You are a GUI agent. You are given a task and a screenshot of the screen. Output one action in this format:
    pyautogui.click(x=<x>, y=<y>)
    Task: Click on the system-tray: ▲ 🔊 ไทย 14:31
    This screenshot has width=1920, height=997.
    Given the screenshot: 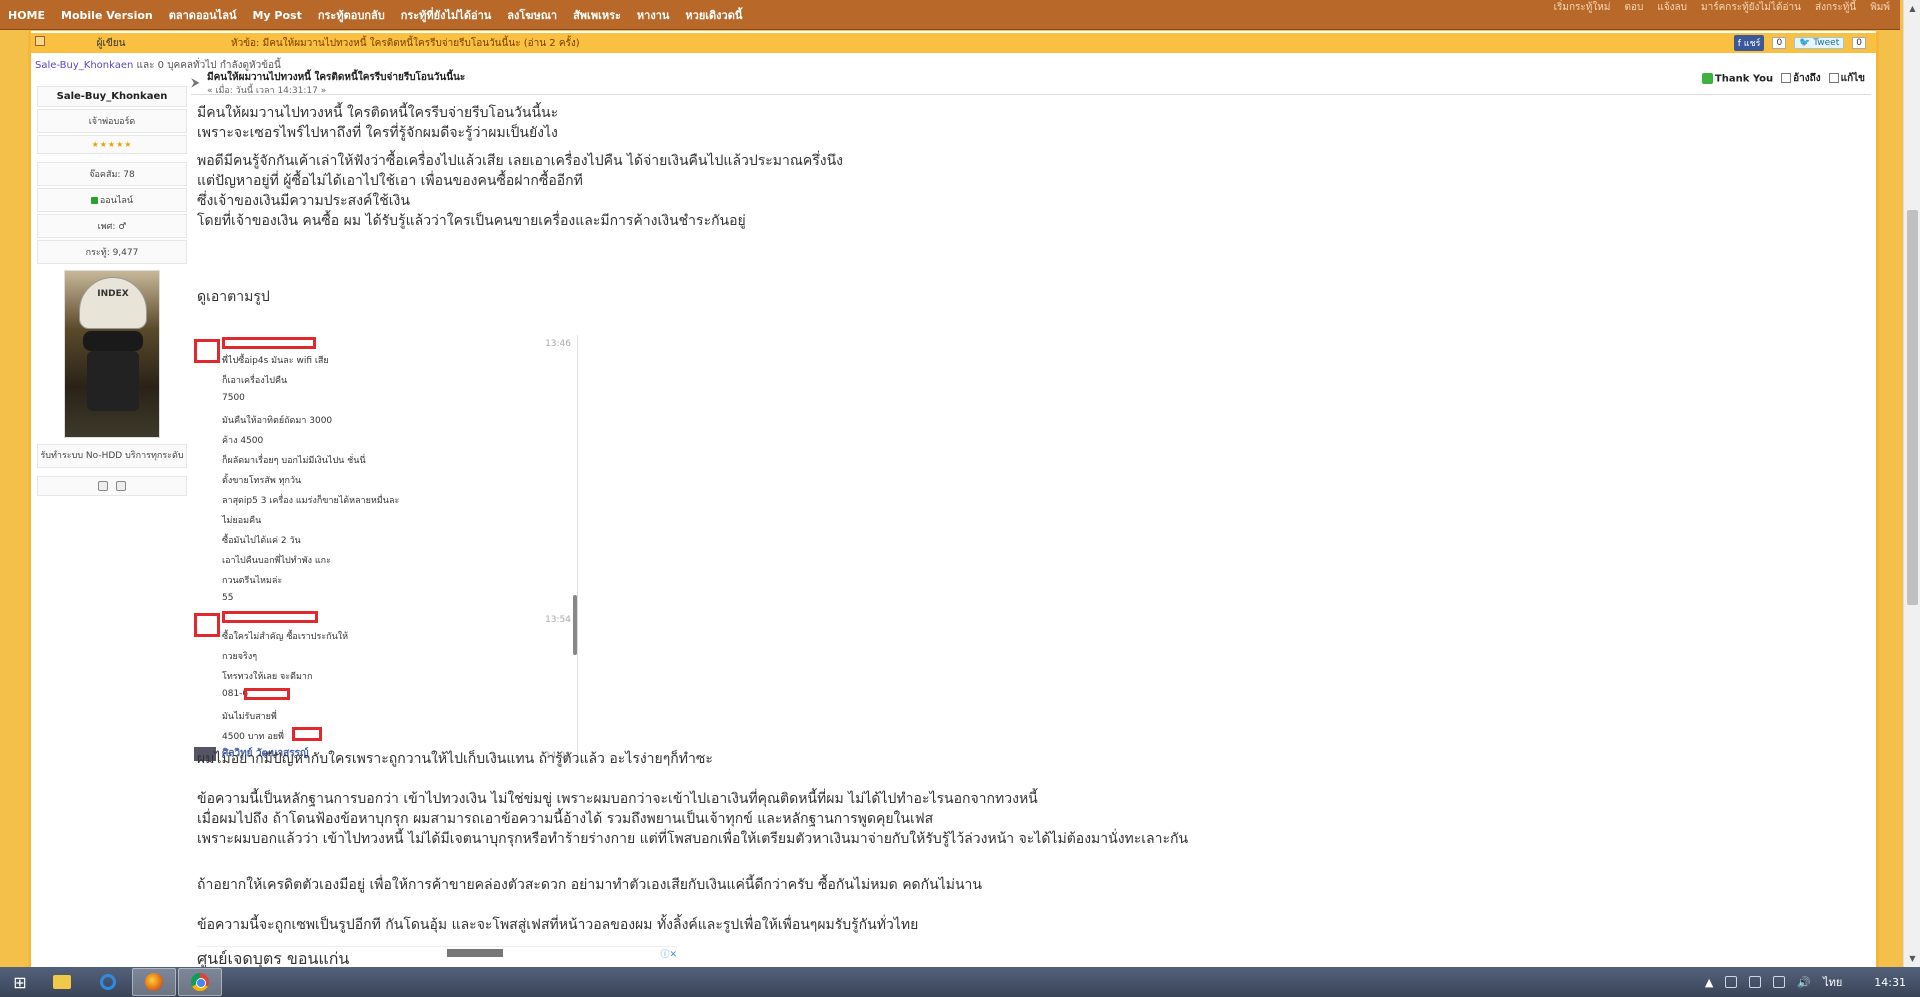 What is the action you would take?
    pyautogui.click(x=1805, y=982)
    